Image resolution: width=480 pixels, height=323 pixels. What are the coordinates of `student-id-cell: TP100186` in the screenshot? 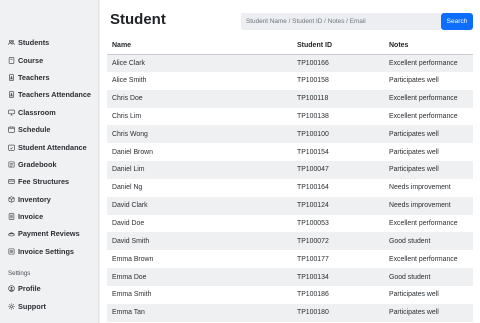 It's located at (313, 295).